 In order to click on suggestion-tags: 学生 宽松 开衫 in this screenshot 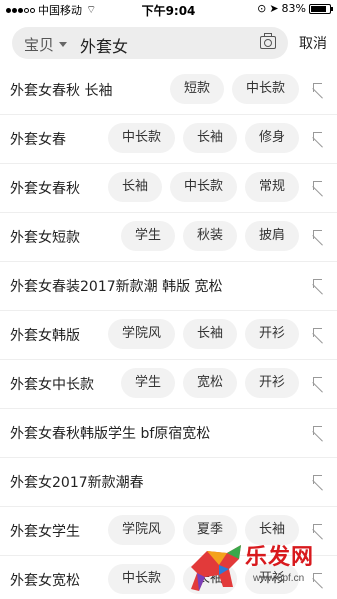, I will do `click(209, 383)`.